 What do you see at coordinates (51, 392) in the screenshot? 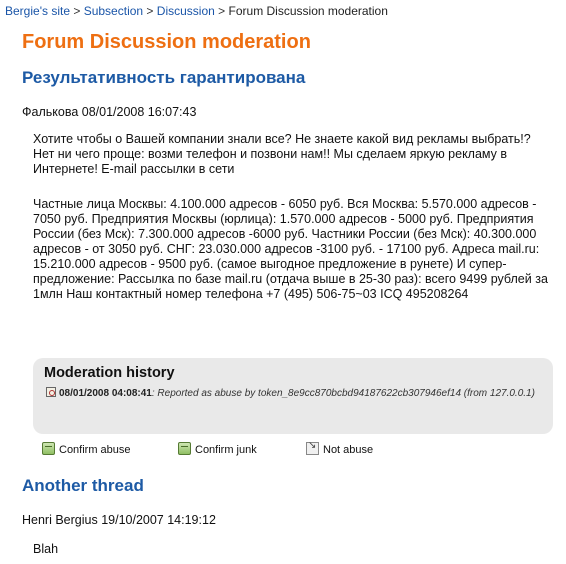
I see `report-icon` at bounding box center [51, 392].